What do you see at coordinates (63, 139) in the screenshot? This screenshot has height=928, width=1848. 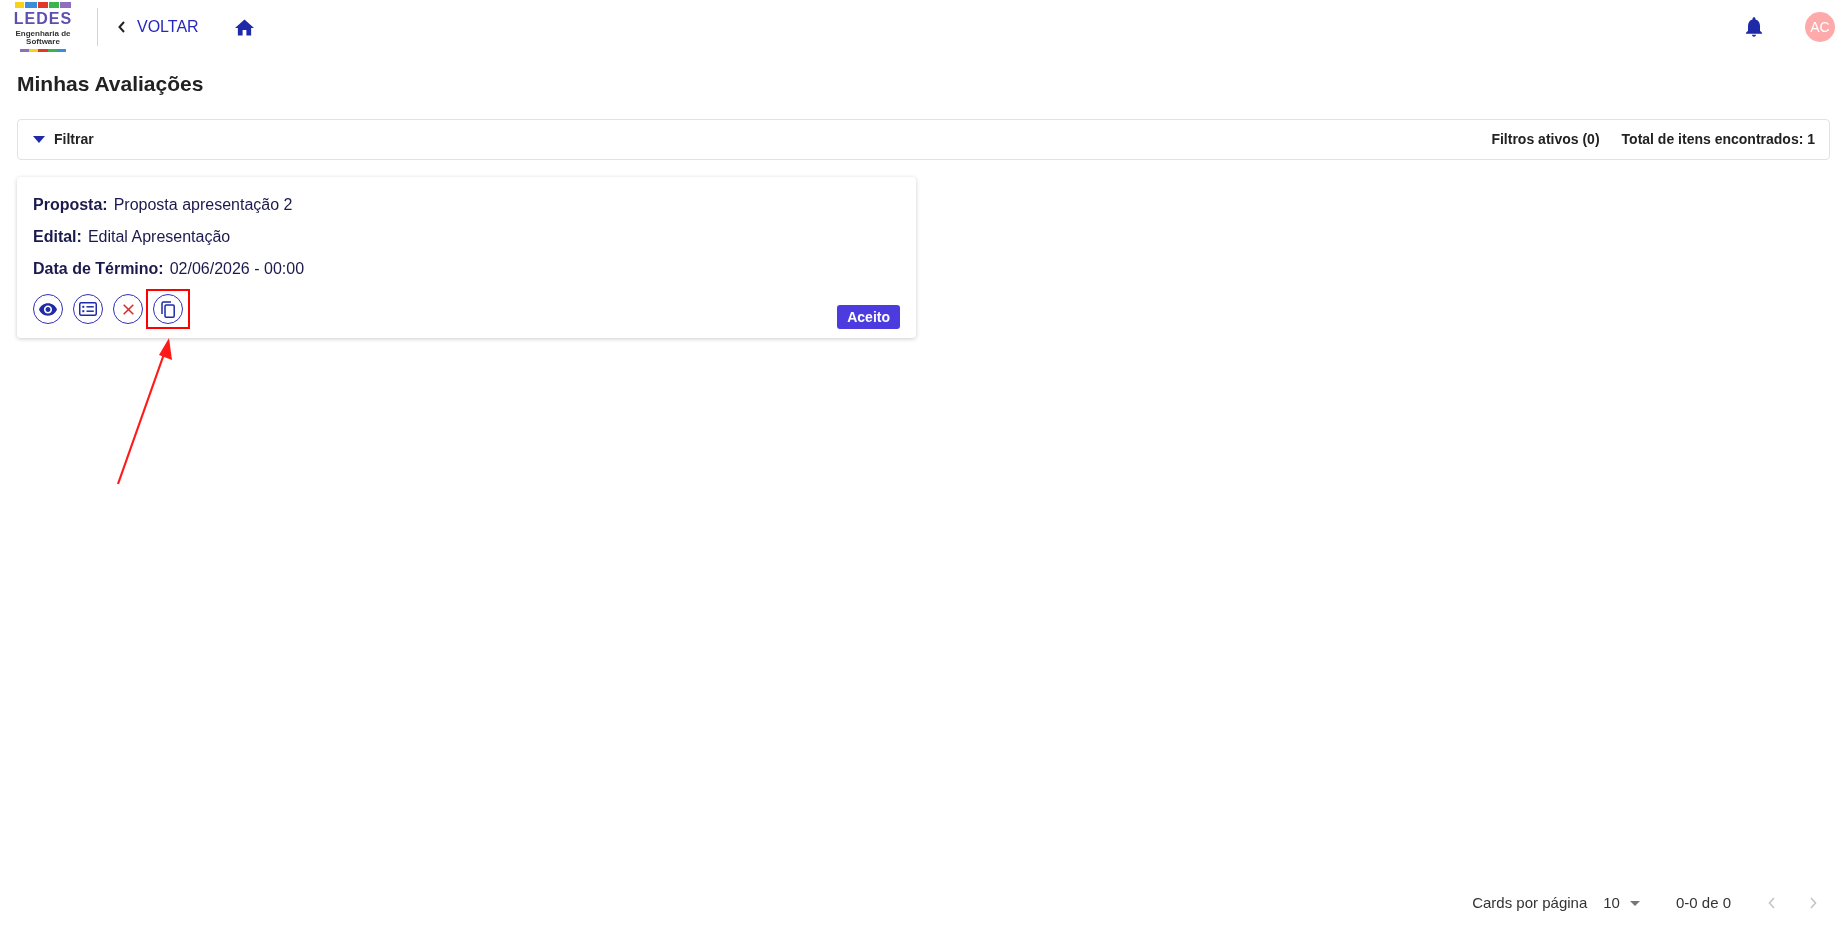 I see `filter-toggle: Filtrar` at bounding box center [63, 139].